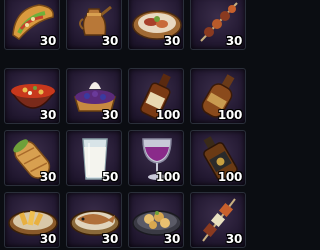 This screenshot has width=320, height=250. Describe the element at coordinates (32, 220) in the screenshot. I see `fries-plate-slot: 30` at that location.